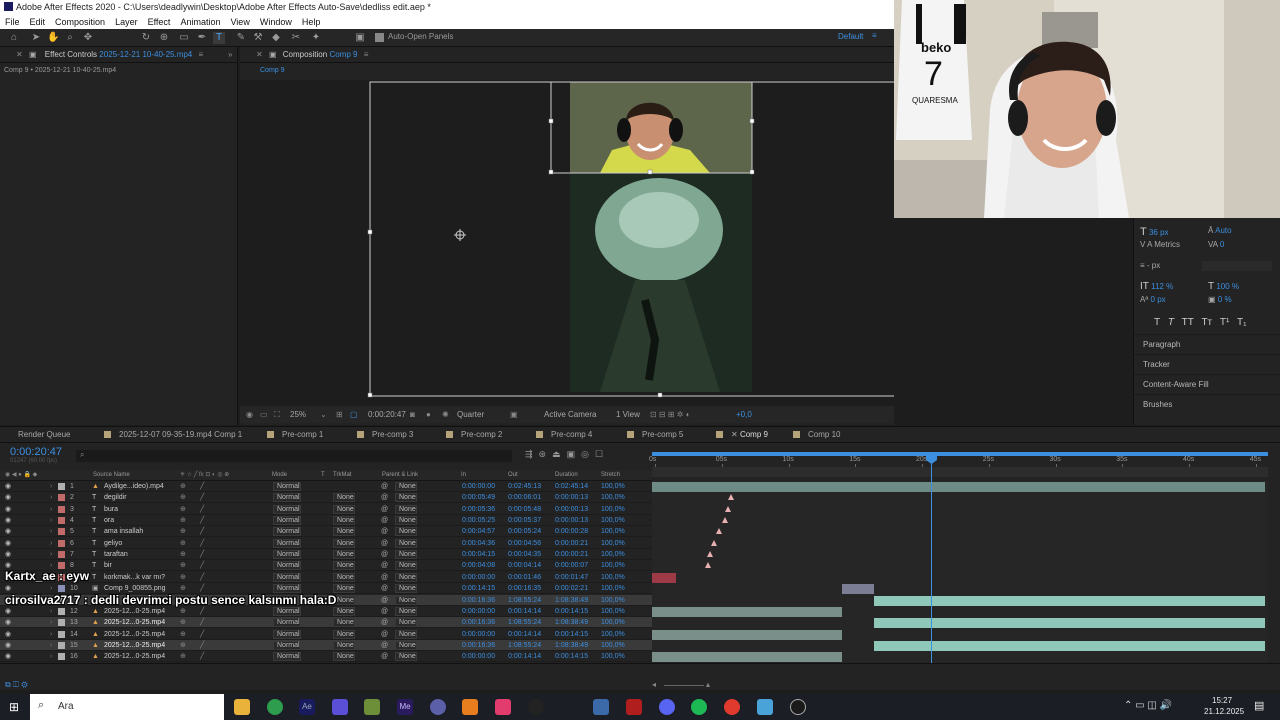  What do you see at coordinates (127, 707) in the screenshot?
I see `taskbar-search-input: ⌕ Ara` at bounding box center [127, 707].